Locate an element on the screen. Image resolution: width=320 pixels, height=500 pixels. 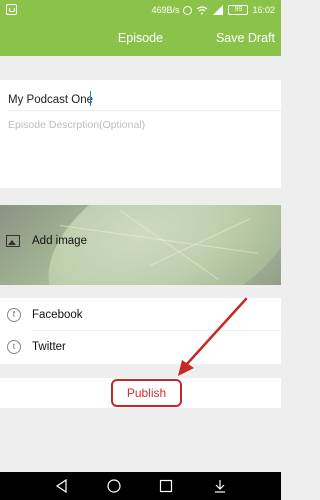
text-cursor is located at coordinates (90, 98).